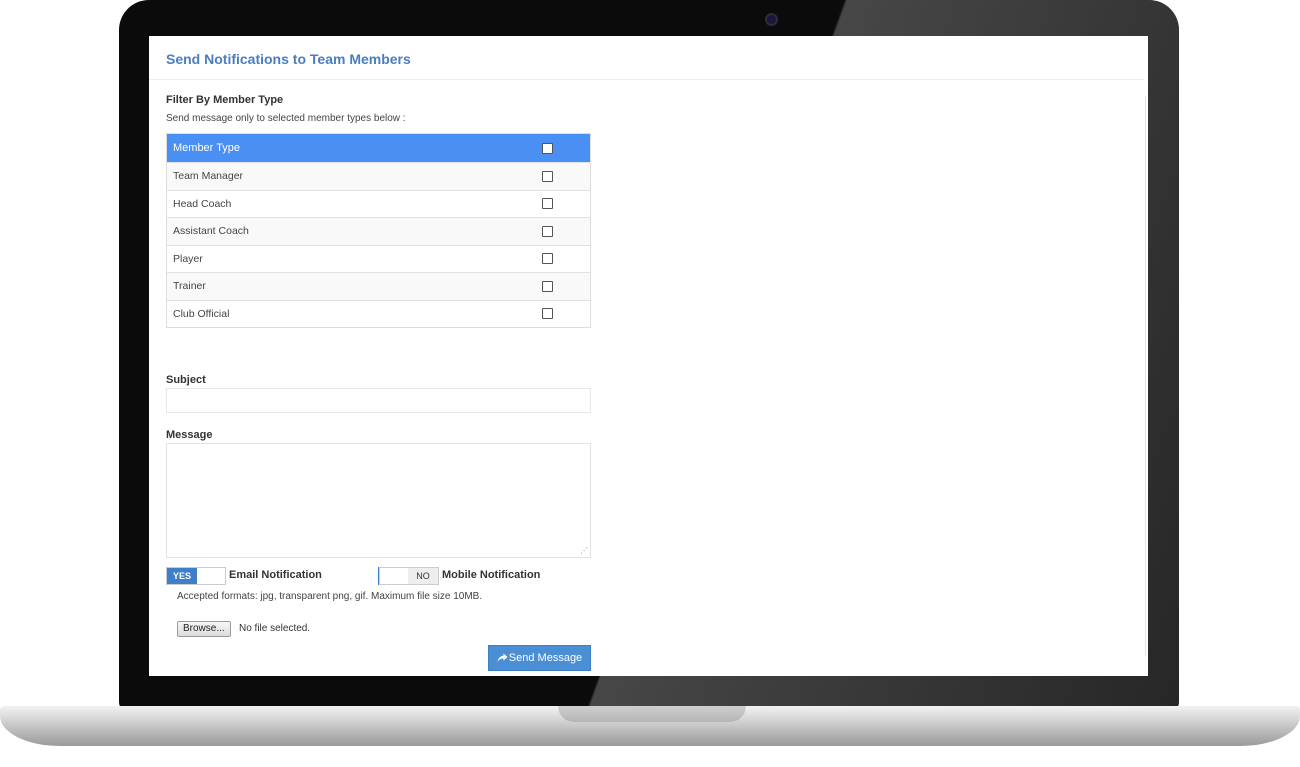  Describe the element at coordinates (275, 575) in the screenshot. I see `email-notification-label: Email Notification` at that location.